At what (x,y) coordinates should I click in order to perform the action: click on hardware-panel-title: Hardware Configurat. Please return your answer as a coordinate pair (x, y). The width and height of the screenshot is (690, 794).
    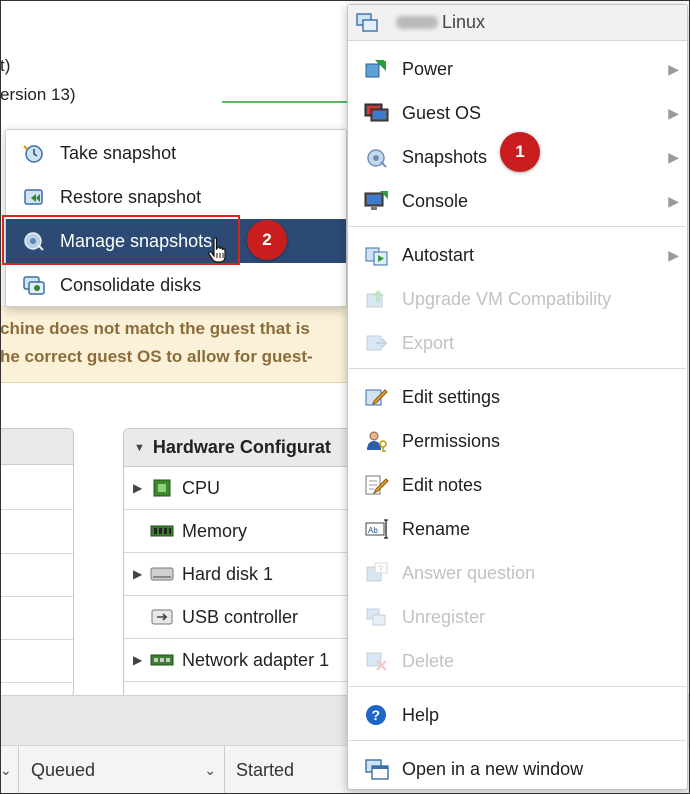
    Looking at the image, I should click on (241, 447).